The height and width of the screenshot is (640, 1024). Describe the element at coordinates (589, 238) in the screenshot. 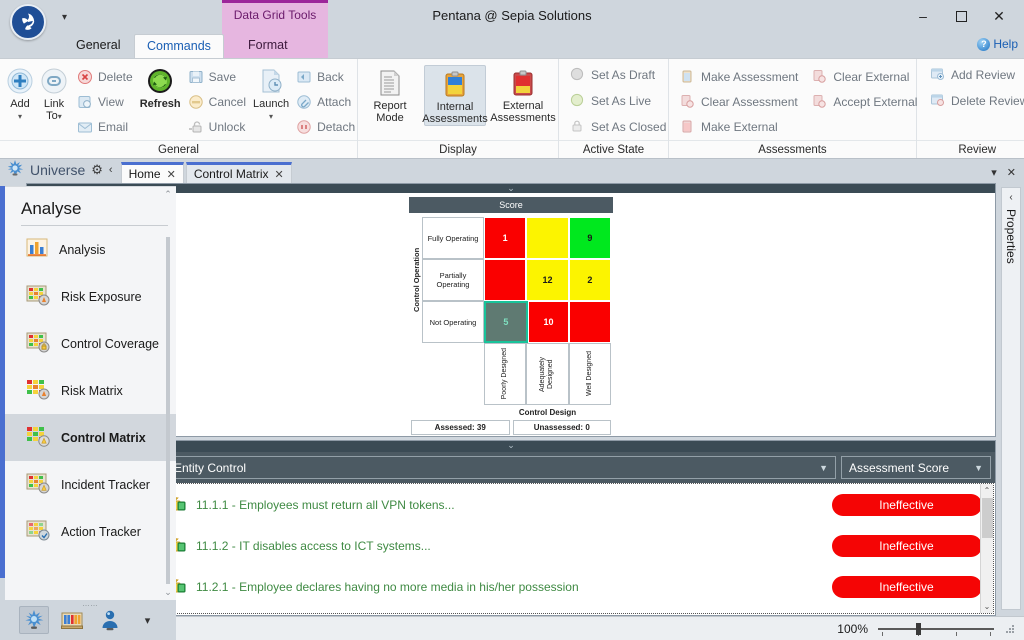

I see `chart-cell: 9` at that location.